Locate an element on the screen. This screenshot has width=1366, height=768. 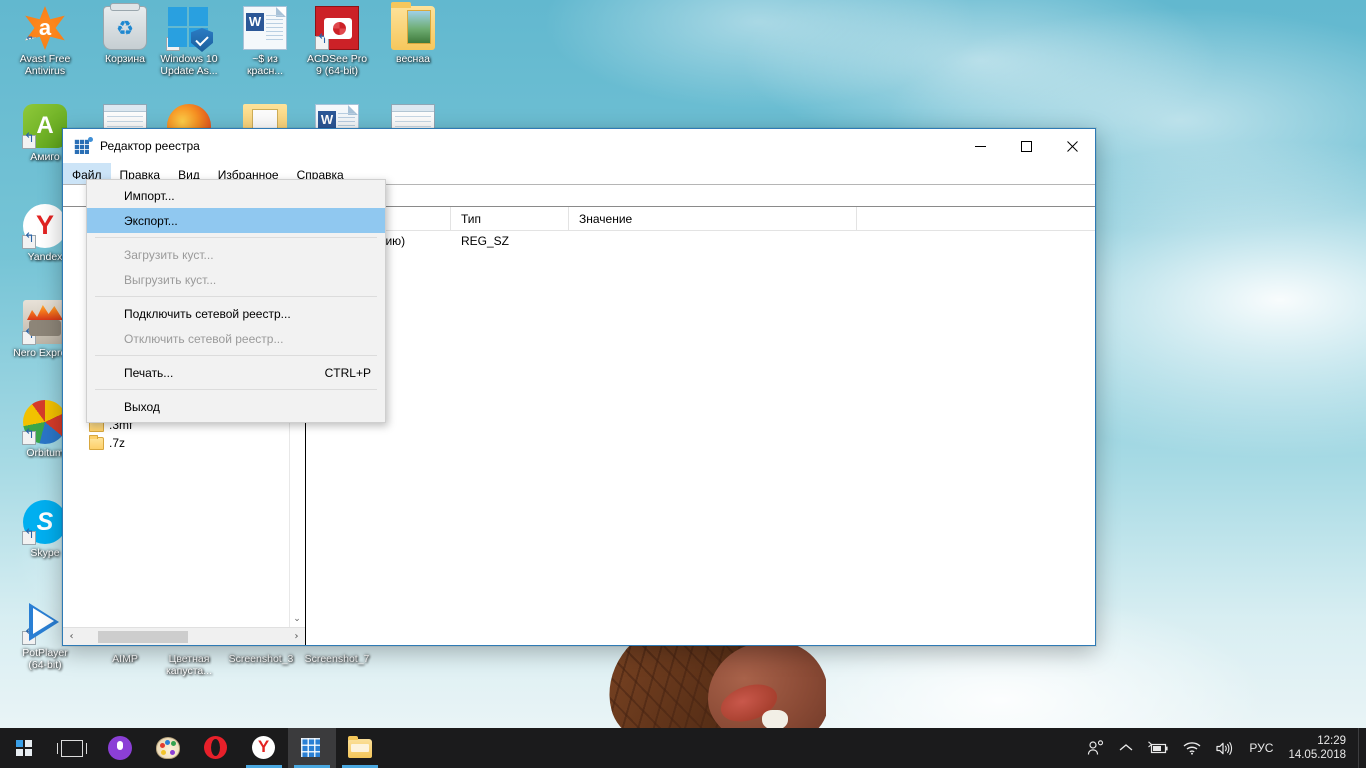
tree-scroll-down-arrow: ⌄ is located at coordinates (297, 618).